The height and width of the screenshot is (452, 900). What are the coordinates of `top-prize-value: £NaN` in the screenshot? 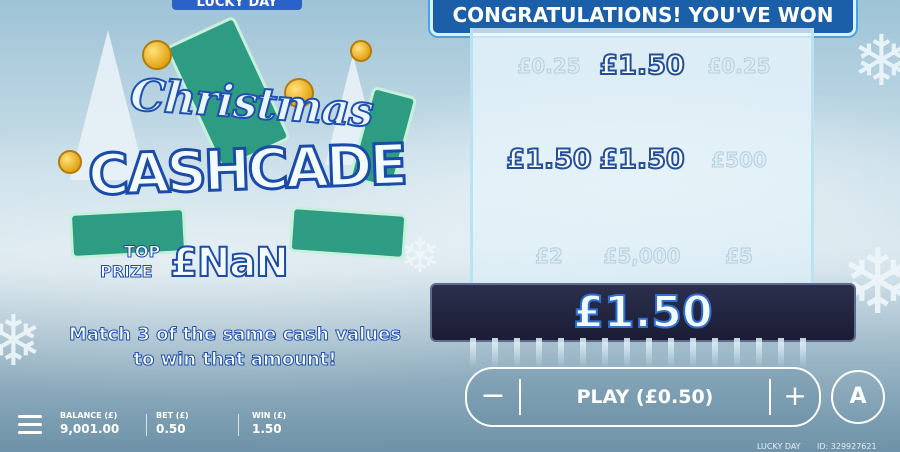 It's located at (229, 263).